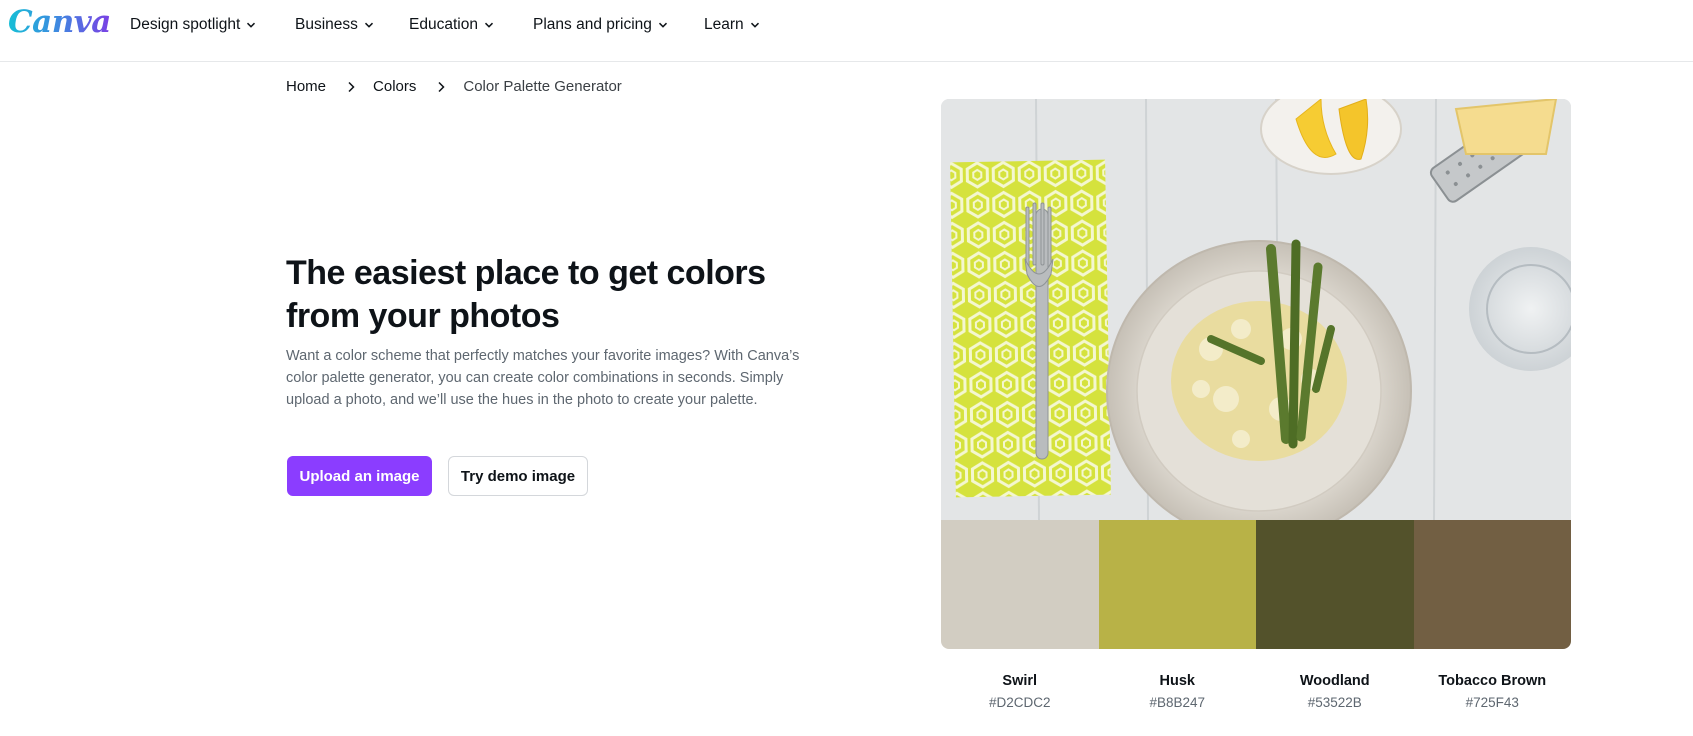  What do you see at coordinates (326, 24) in the screenshot?
I see `nav-label: Business` at bounding box center [326, 24].